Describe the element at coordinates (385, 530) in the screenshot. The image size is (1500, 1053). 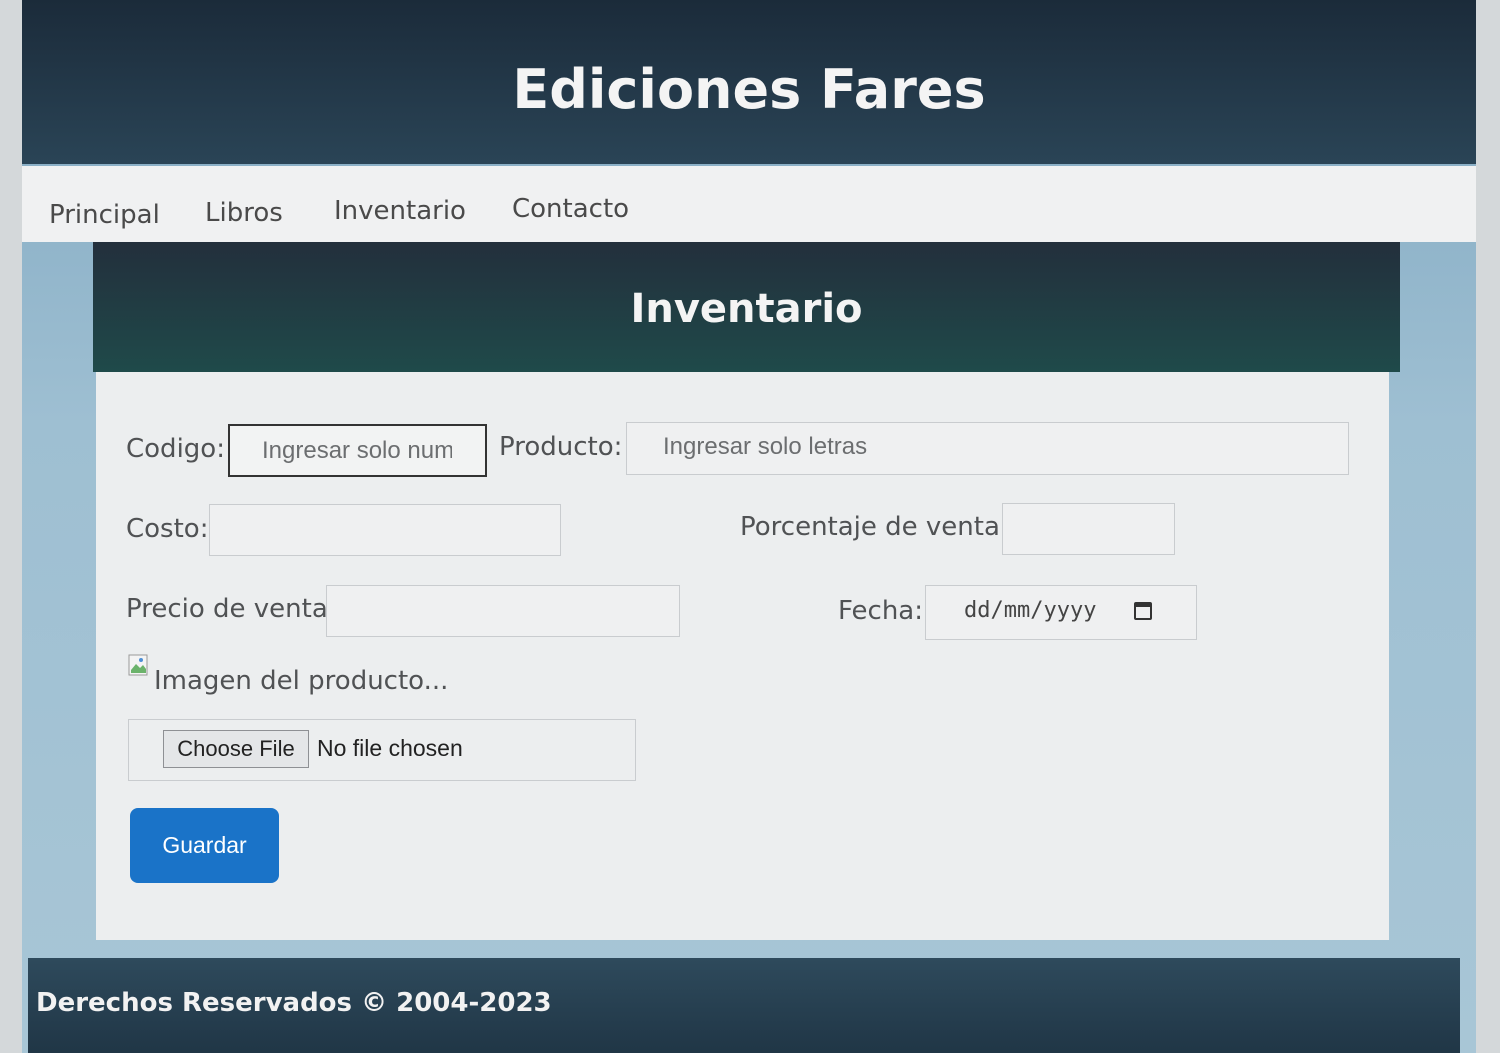
I see `costo-input` at that location.